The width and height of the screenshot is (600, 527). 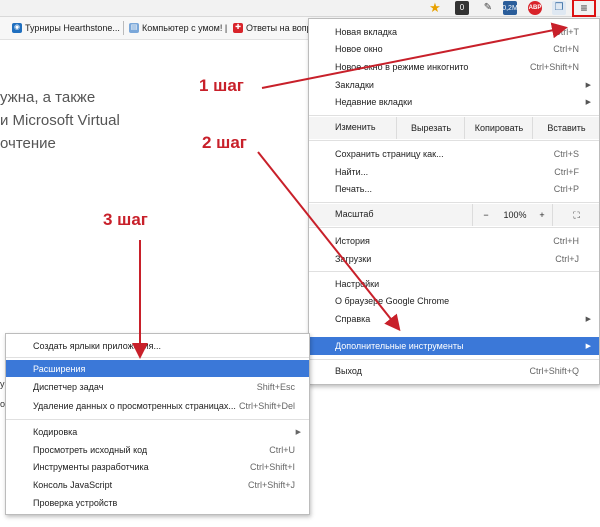 I want to click on arrow-step1, so click(x=414, y=55).